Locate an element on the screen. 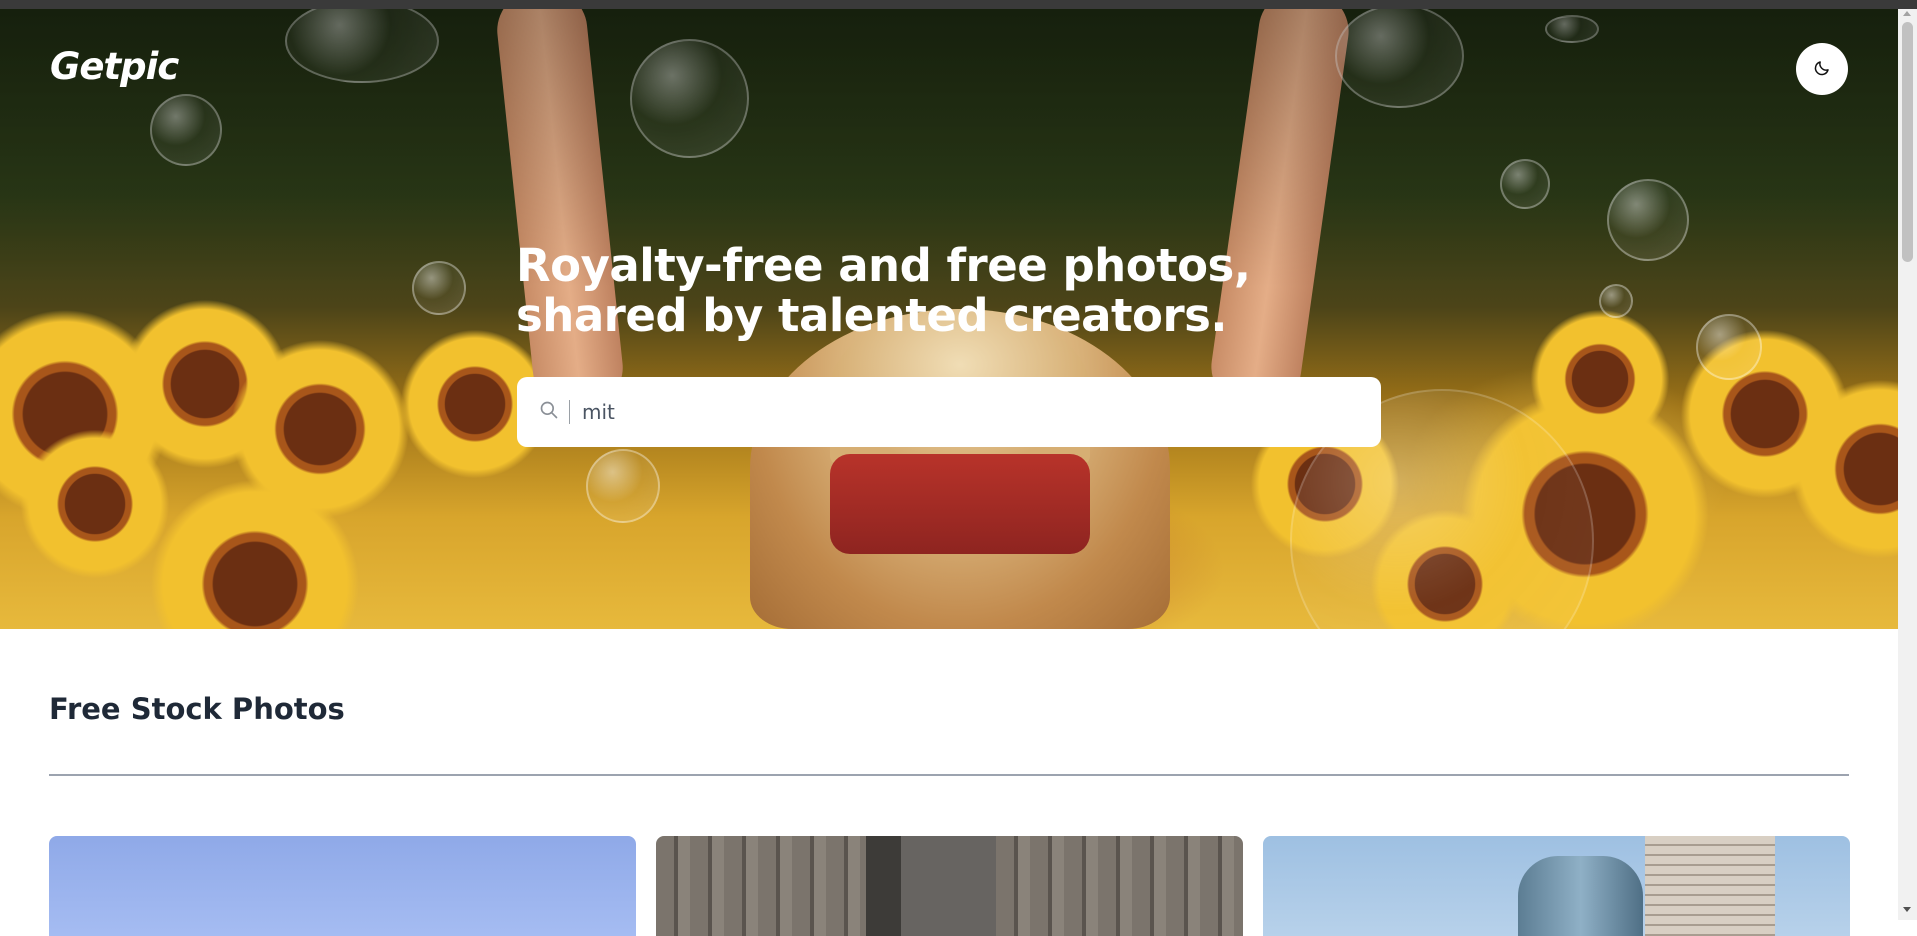 This screenshot has height=936, width=1917. photo-card-sky is located at coordinates (342, 886).